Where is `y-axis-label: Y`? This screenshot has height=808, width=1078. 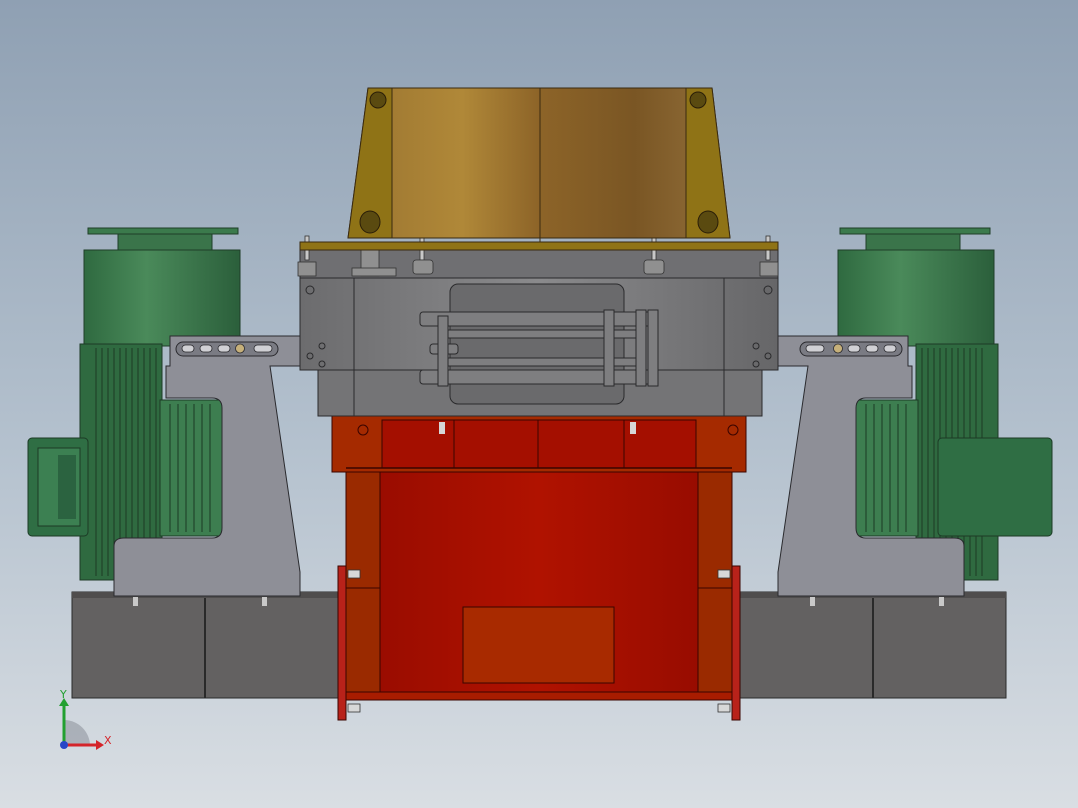 y-axis-label: Y is located at coordinates (63, 694).